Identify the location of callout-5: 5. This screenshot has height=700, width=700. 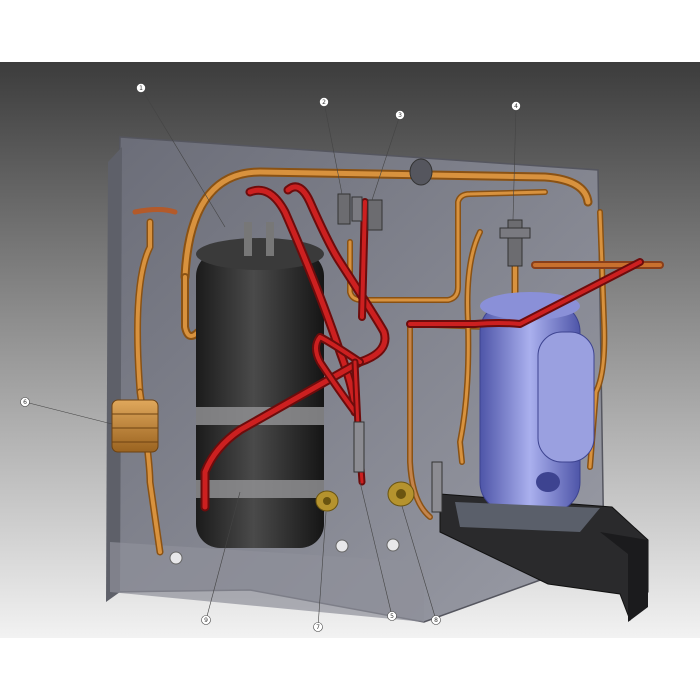
(392, 616).